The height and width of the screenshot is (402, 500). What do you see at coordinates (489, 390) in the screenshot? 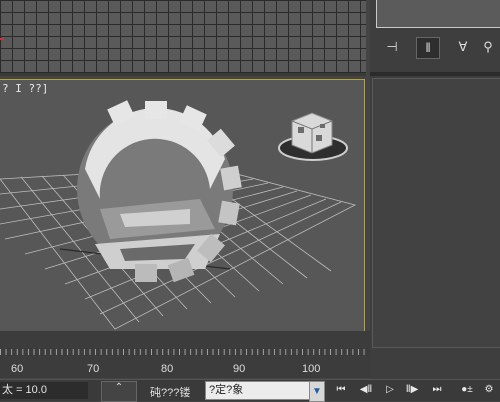
I see `time-config-icon: ⚙` at bounding box center [489, 390].